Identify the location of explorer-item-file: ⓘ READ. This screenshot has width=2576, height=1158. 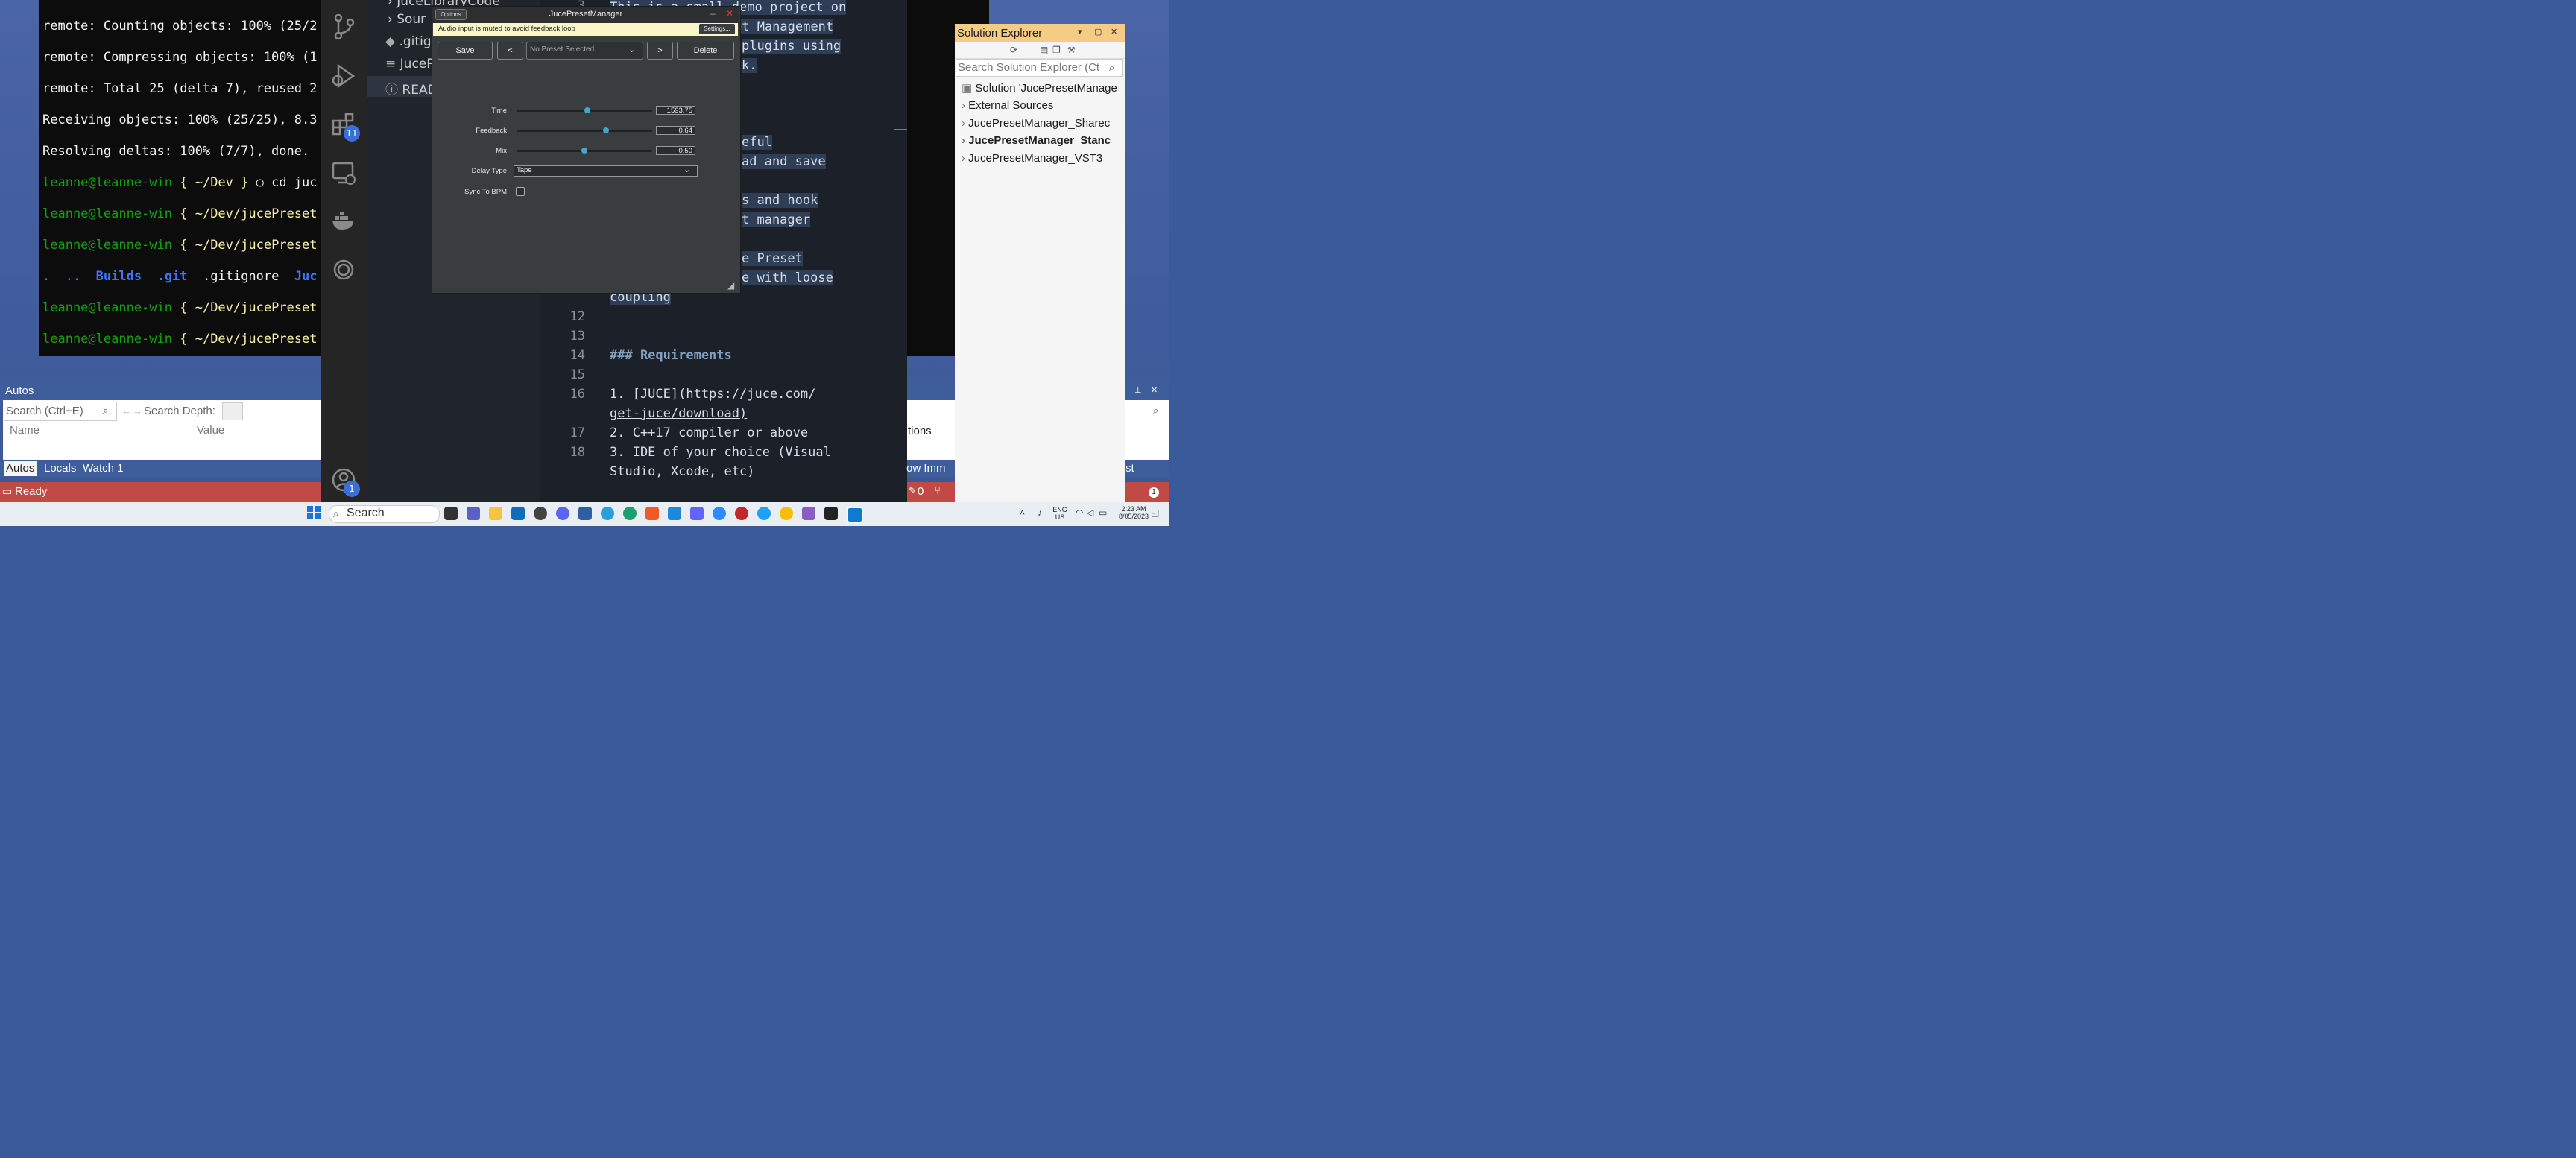
(412, 88).